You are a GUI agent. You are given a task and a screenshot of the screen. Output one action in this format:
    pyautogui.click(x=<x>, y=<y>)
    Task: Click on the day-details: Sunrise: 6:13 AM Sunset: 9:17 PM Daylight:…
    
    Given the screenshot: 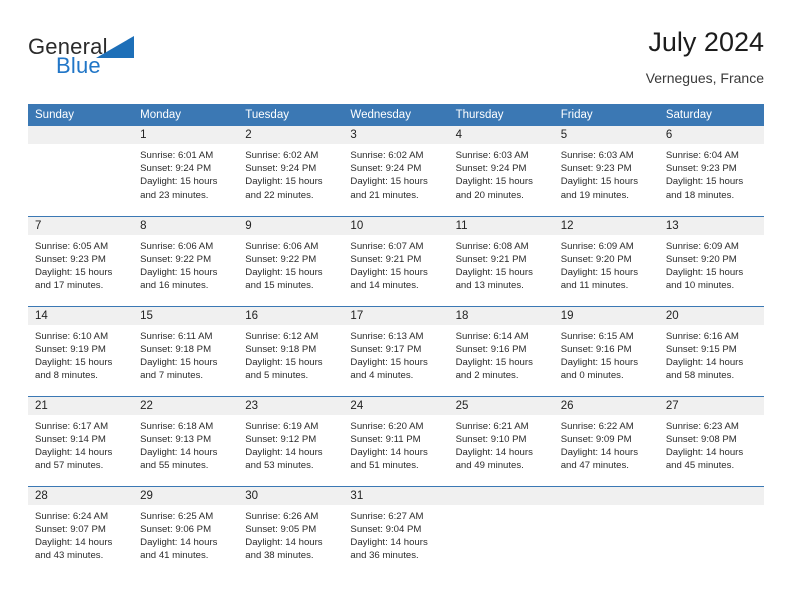 What is the action you would take?
    pyautogui.click(x=395, y=354)
    